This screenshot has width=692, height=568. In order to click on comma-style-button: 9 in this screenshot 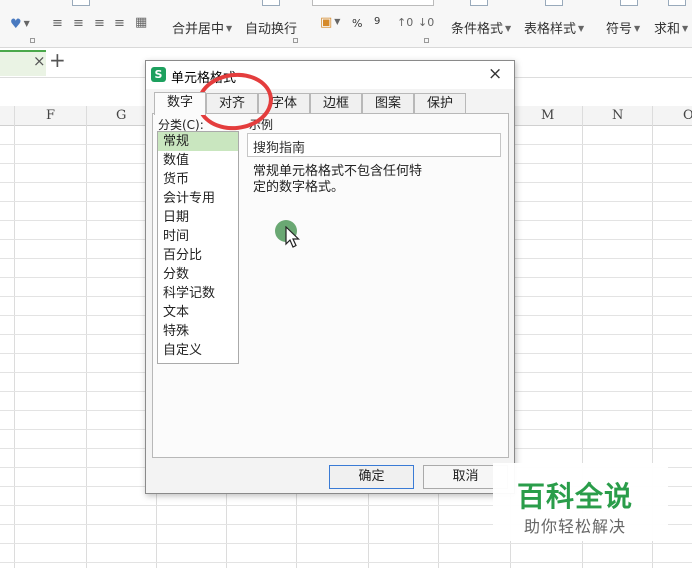, I will do `click(377, 21)`.